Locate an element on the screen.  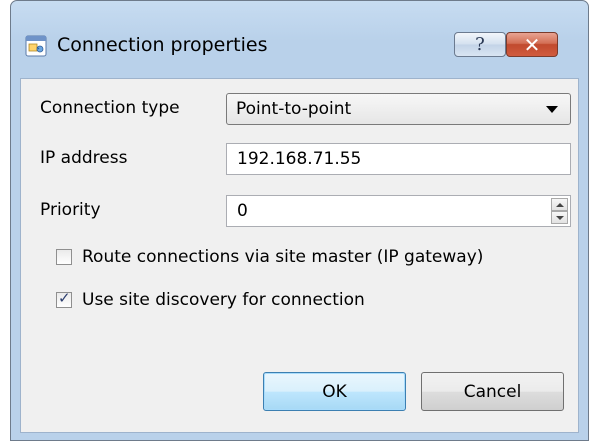
question-mark-icon: ? is located at coordinates (480, 44).